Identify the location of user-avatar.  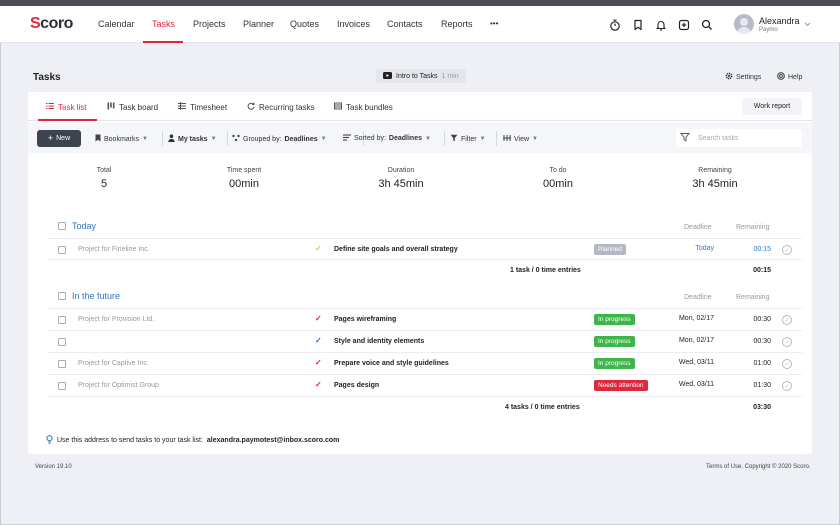
(744, 24).